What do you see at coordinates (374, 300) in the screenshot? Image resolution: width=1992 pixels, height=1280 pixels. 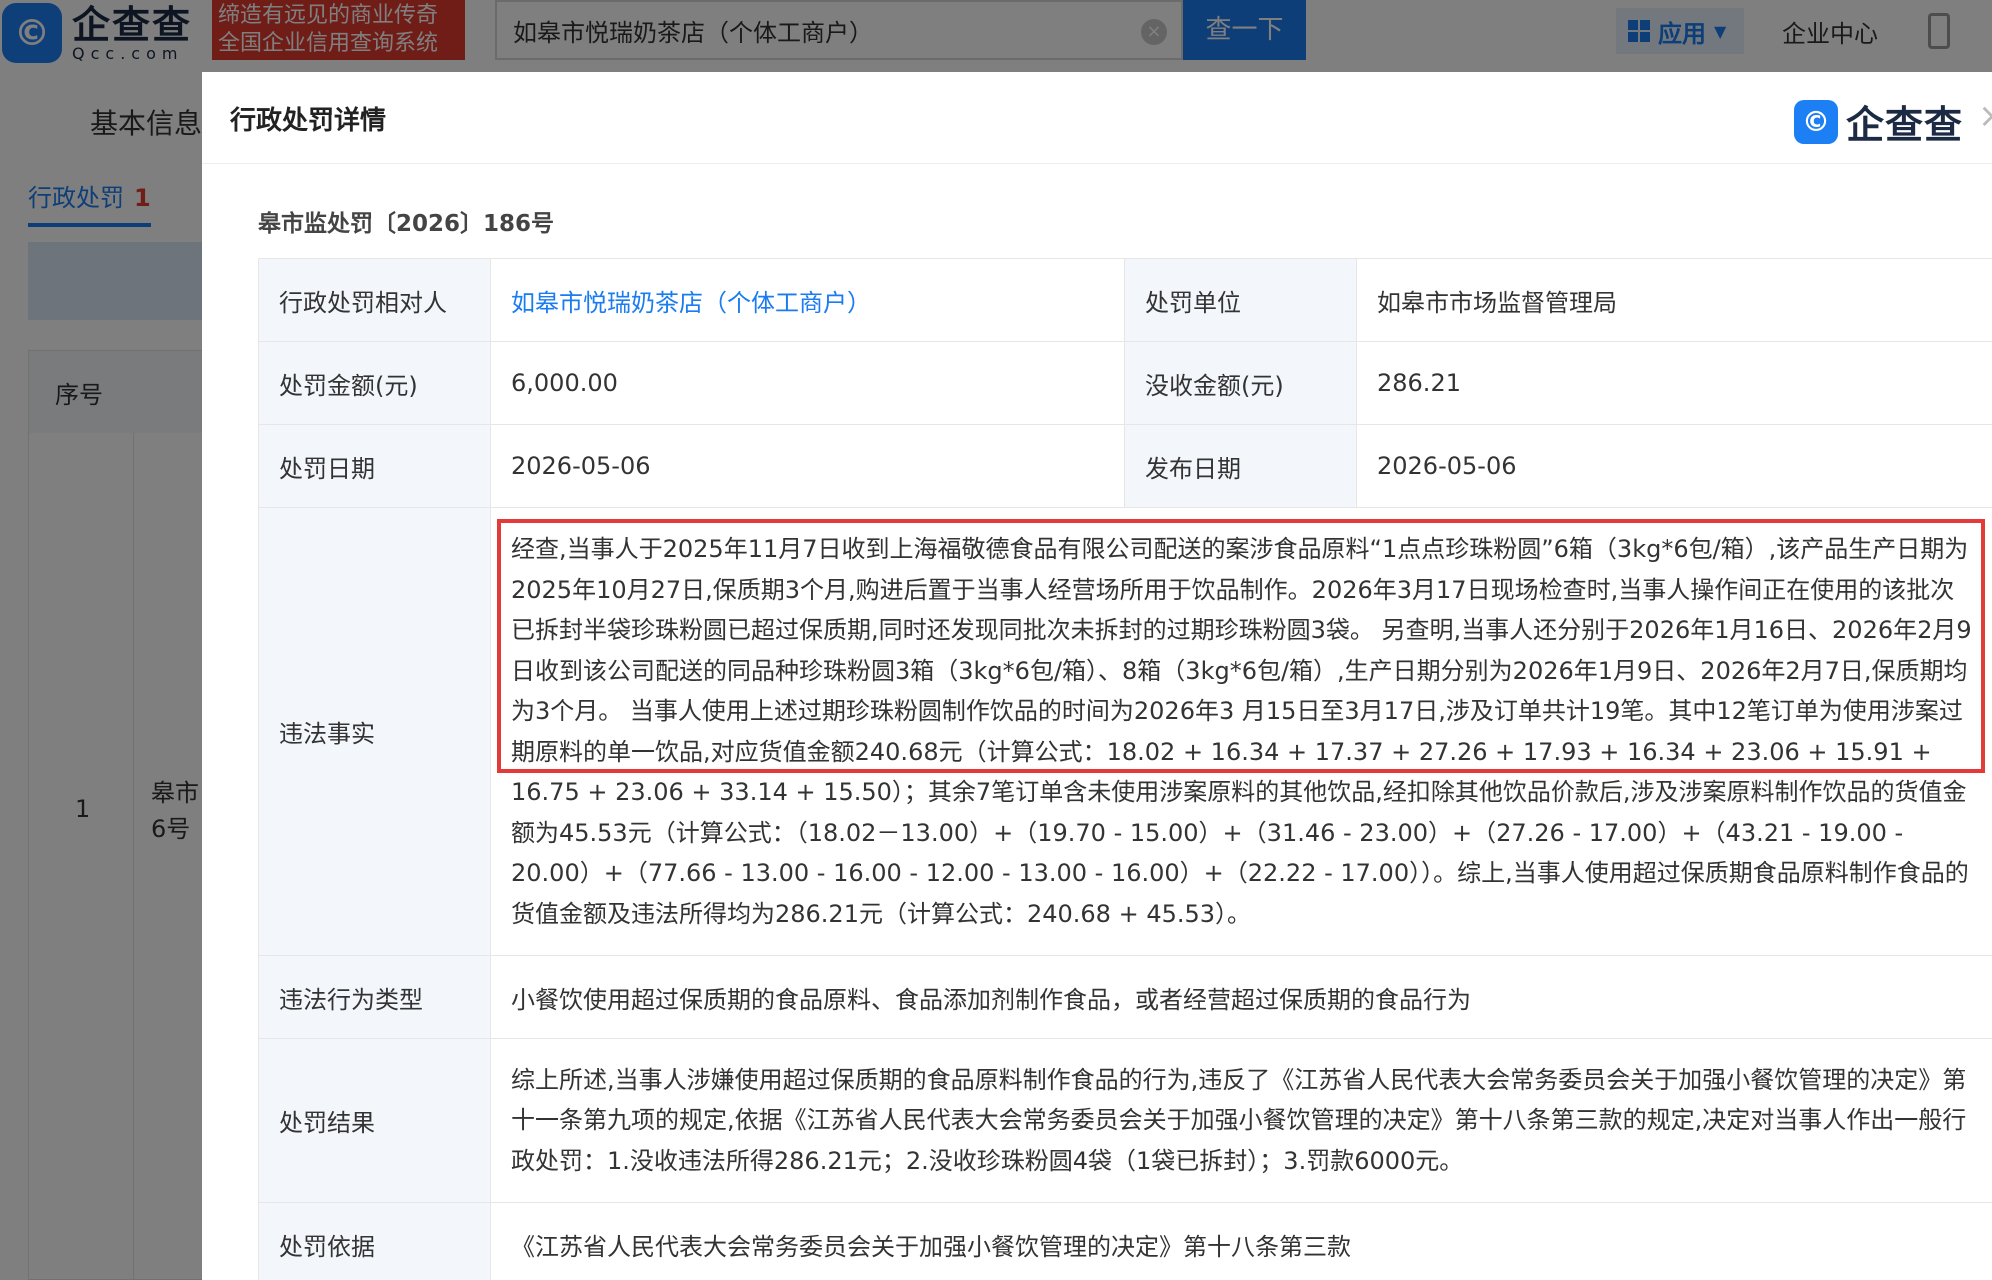 I see `party-label: 行政处罚相对人` at bounding box center [374, 300].